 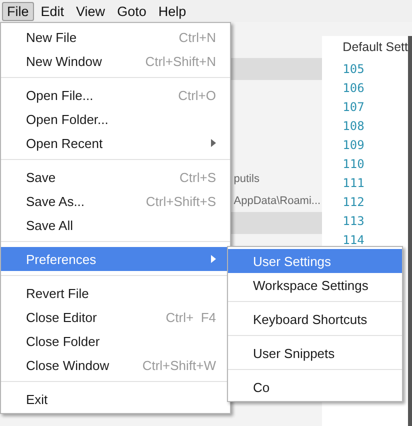 I want to click on menu-item: Exit, so click(x=115, y=399).